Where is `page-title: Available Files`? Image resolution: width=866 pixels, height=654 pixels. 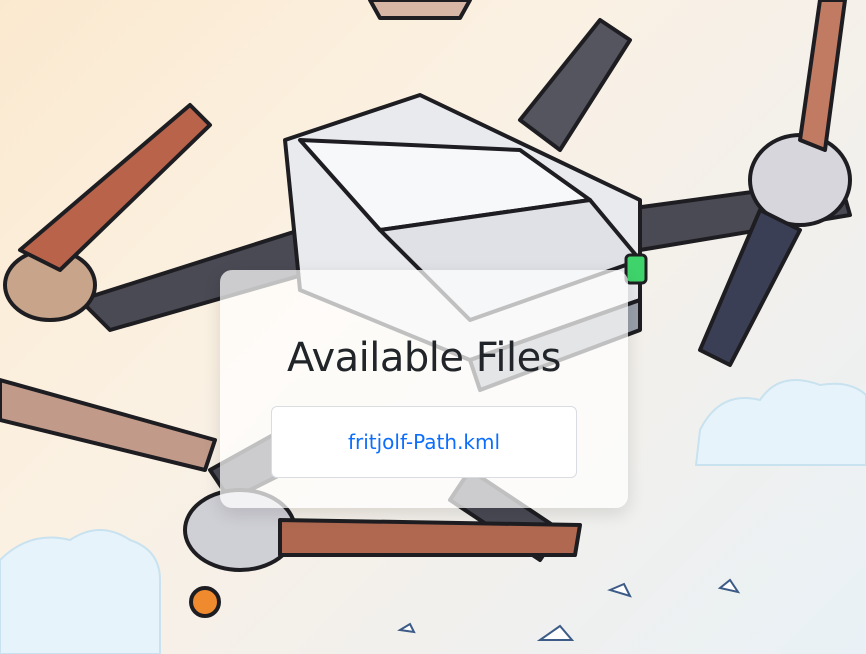 page-title: Available Files is located at coordinates (424, 358).